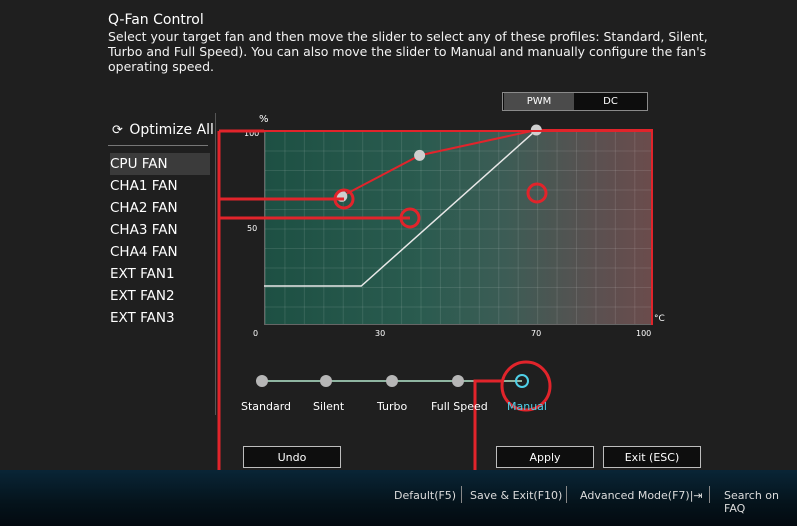  Describe the element at coordinates (329, 406) in the screenshot. I see `slider-label-silent: Silent` at that location.